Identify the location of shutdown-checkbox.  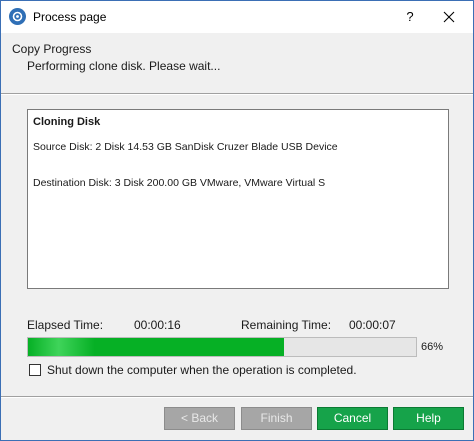
(35, 370).